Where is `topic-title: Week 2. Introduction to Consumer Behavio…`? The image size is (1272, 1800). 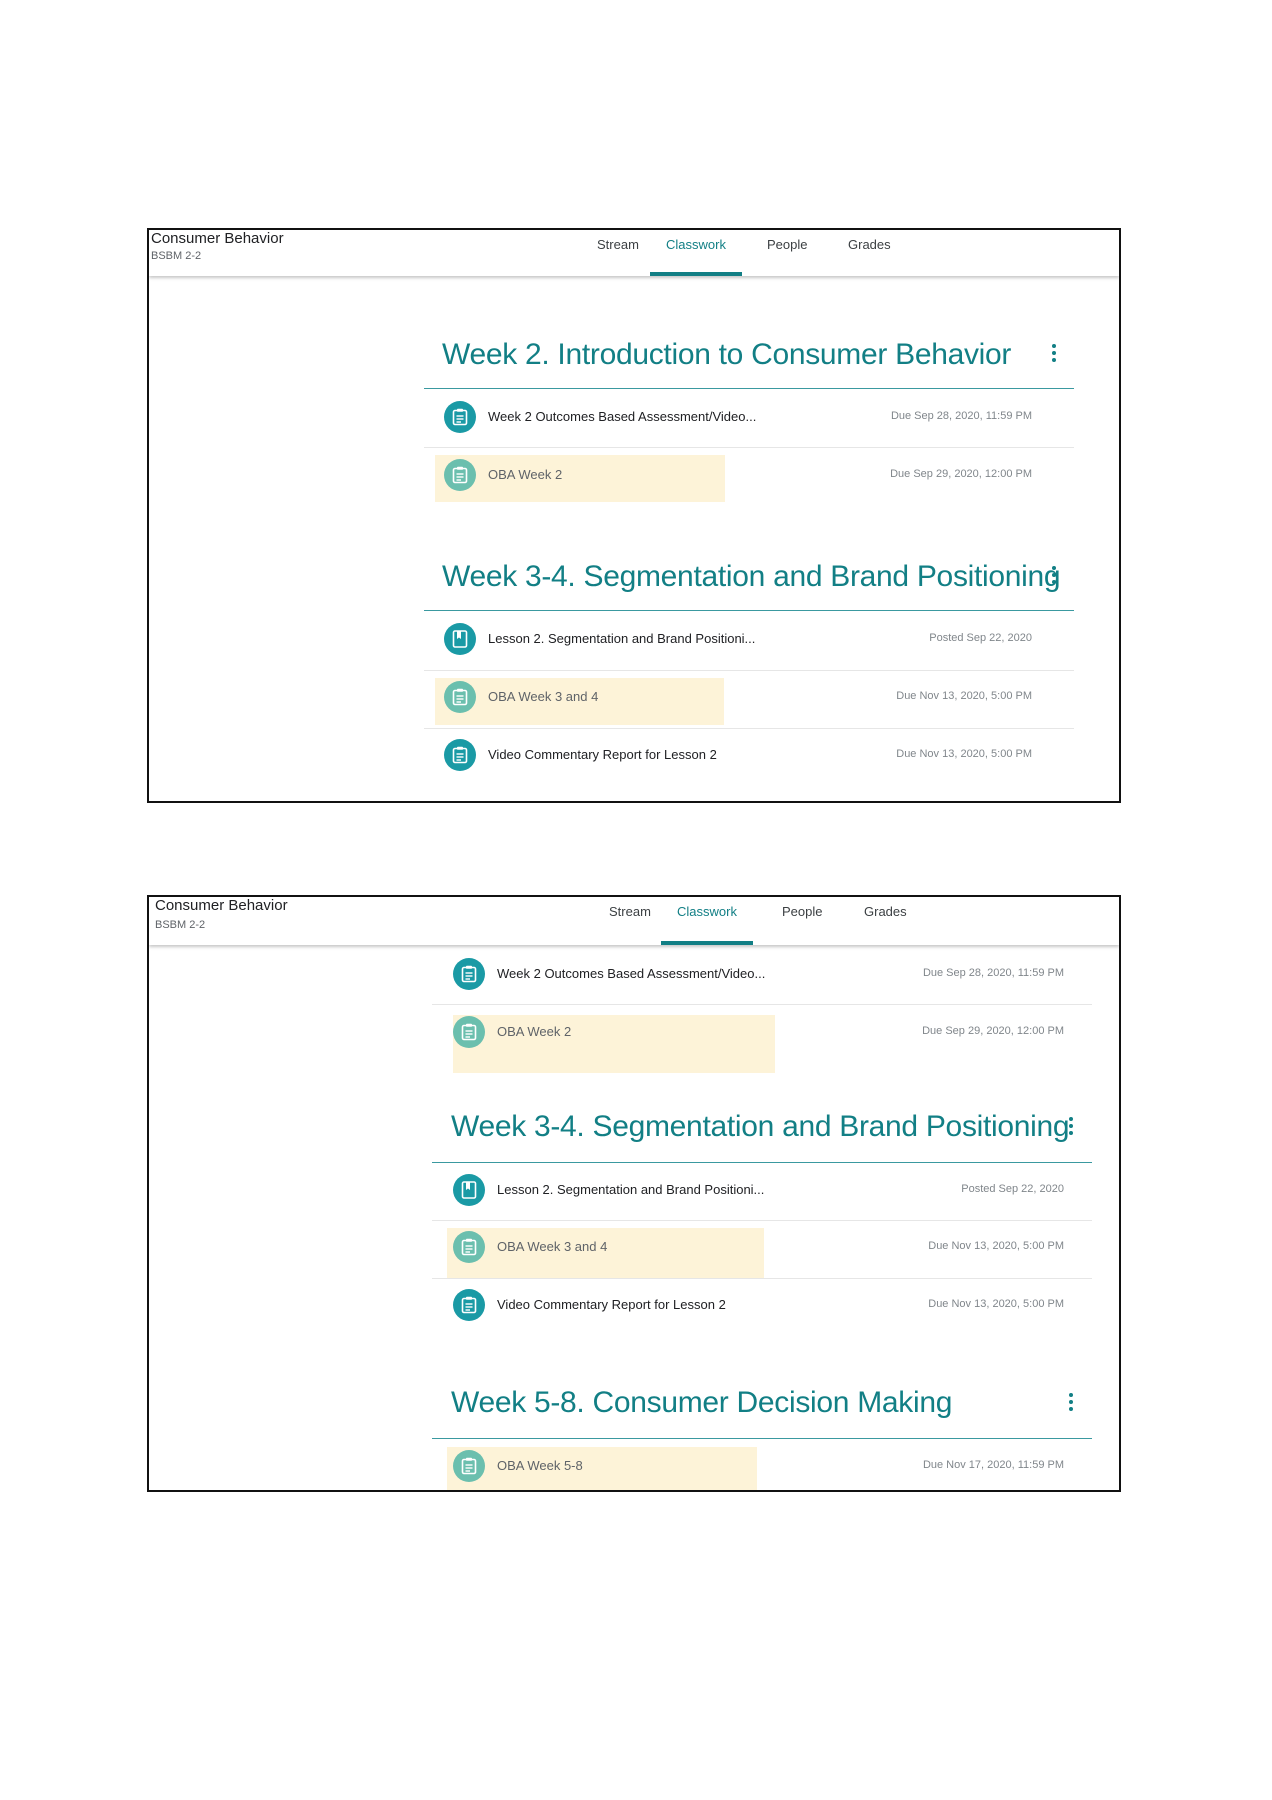 topic-title: Week 2. Introduction to Consumer Behavio… is located at coordinates (727, 354).